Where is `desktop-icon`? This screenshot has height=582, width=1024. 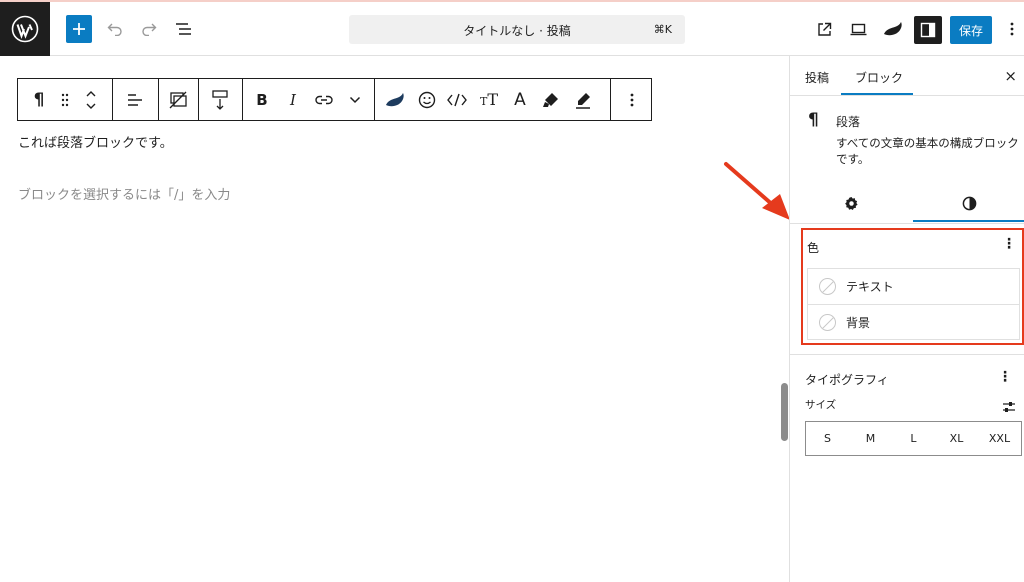 desktop-icon is located at coordinates (858, 29).